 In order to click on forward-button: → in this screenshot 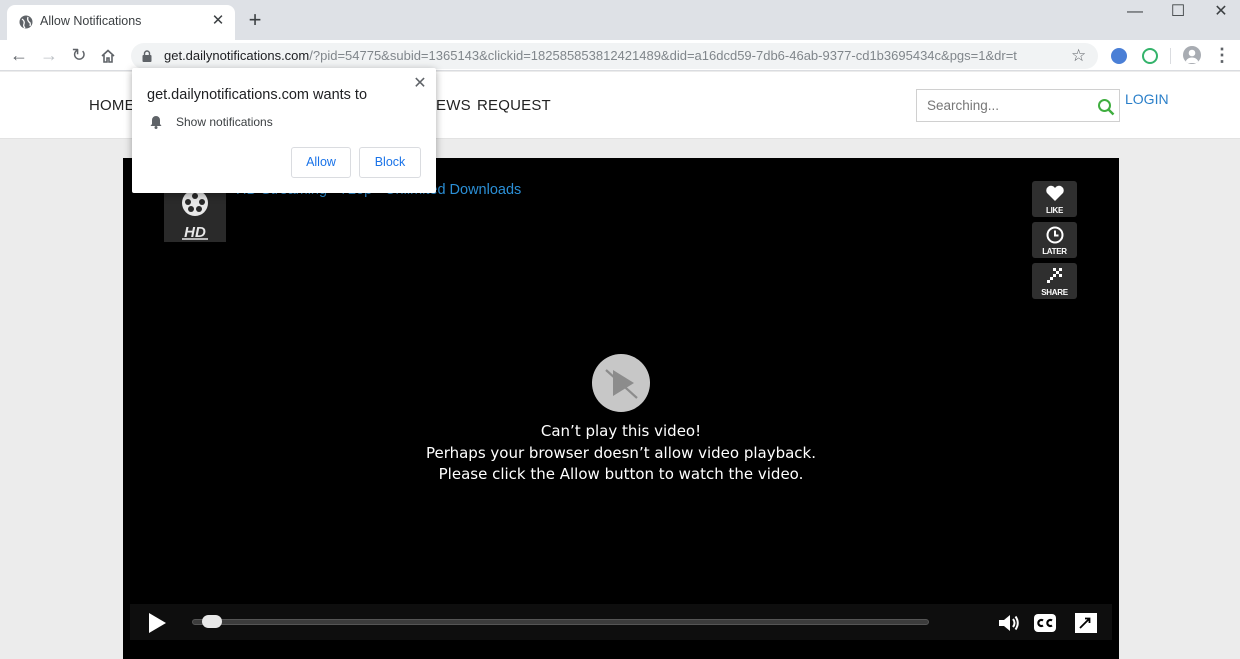, I will do `click(49, 55)`.